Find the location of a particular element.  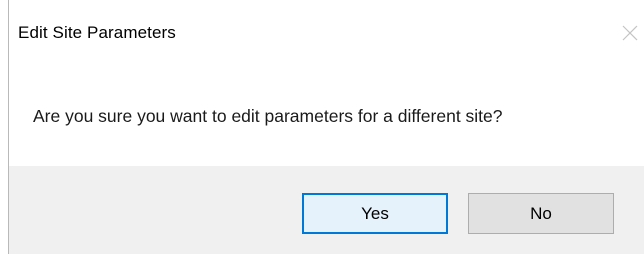

dialog-title: Edit Site Parameters is located at coordinates (97, 32).